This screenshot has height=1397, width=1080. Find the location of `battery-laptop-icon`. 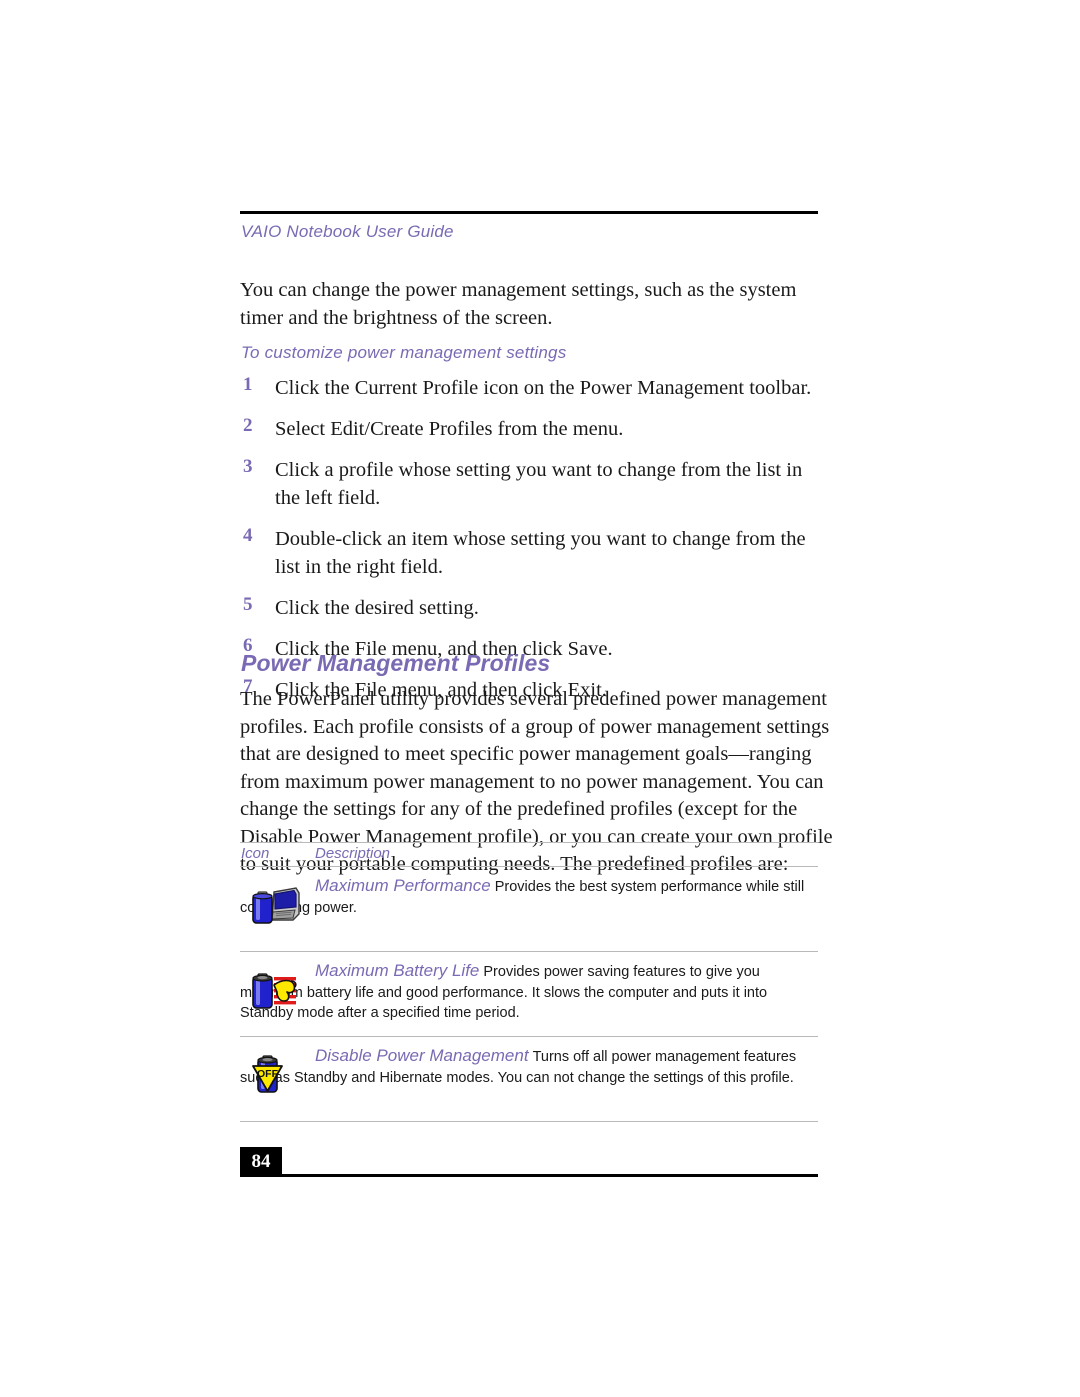

battery-laptop-icon is located at coordinates (275, 907).